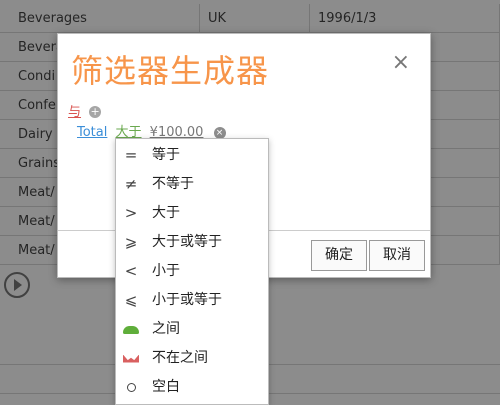  I want to click on option-label: 不等于, so click(173, 184).